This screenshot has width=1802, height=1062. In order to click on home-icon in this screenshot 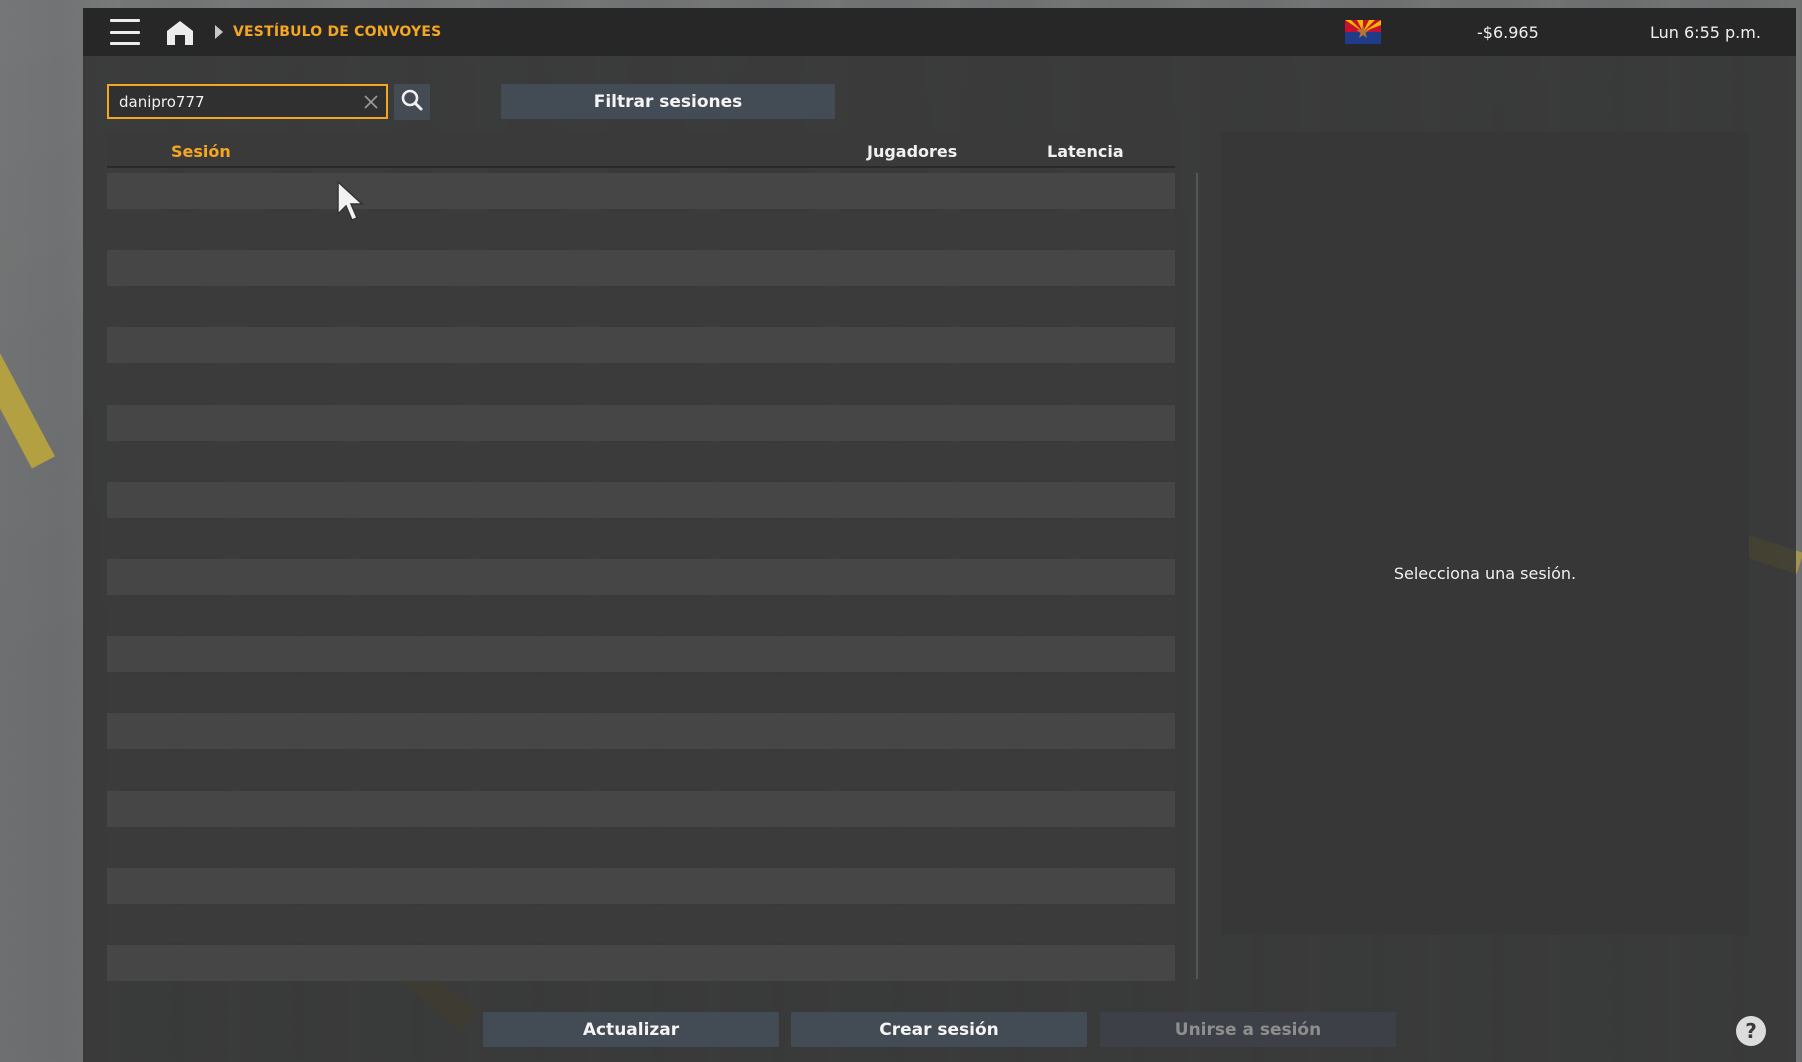, I will do `click(180, 33)`.